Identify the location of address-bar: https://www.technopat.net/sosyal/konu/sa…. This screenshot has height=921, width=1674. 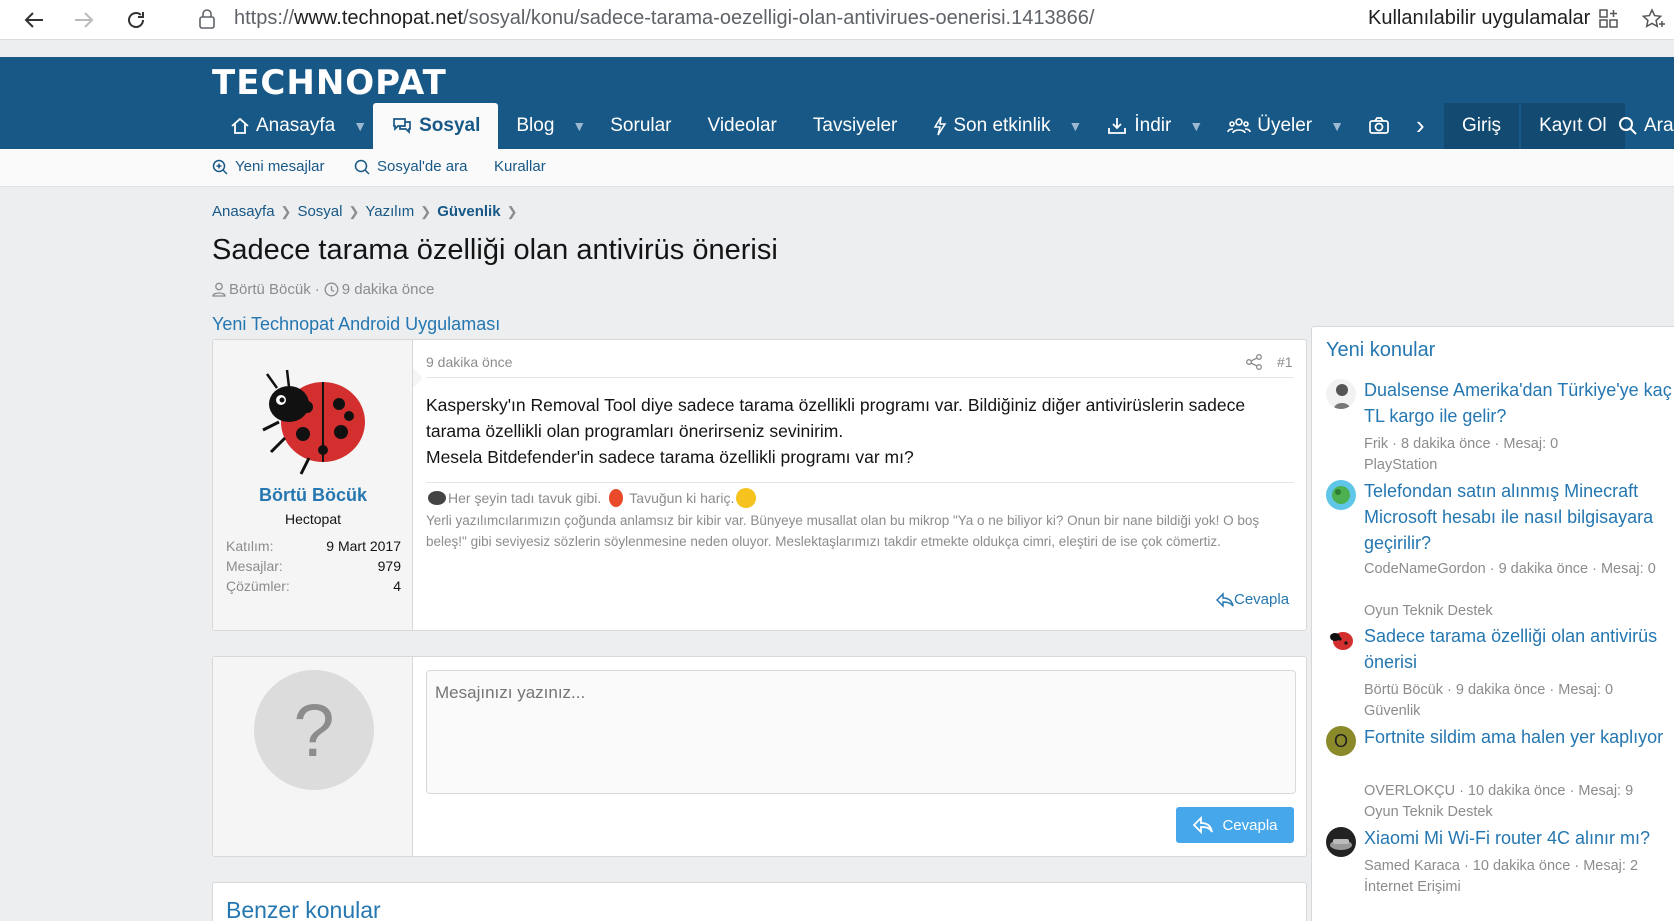
(664, 18).